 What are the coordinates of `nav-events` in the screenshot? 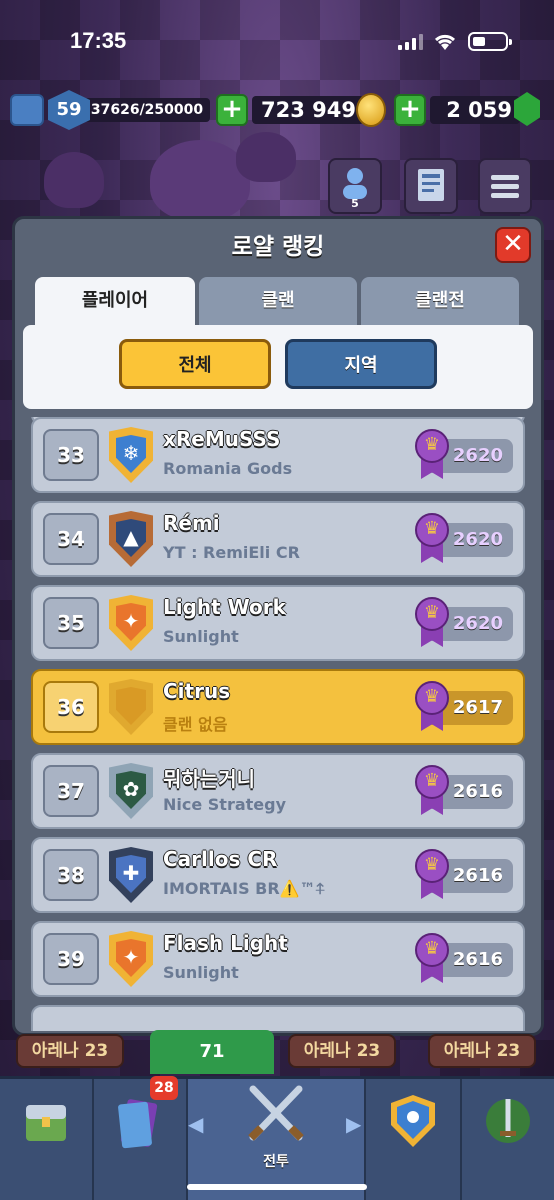 It's located at (508, 1139).